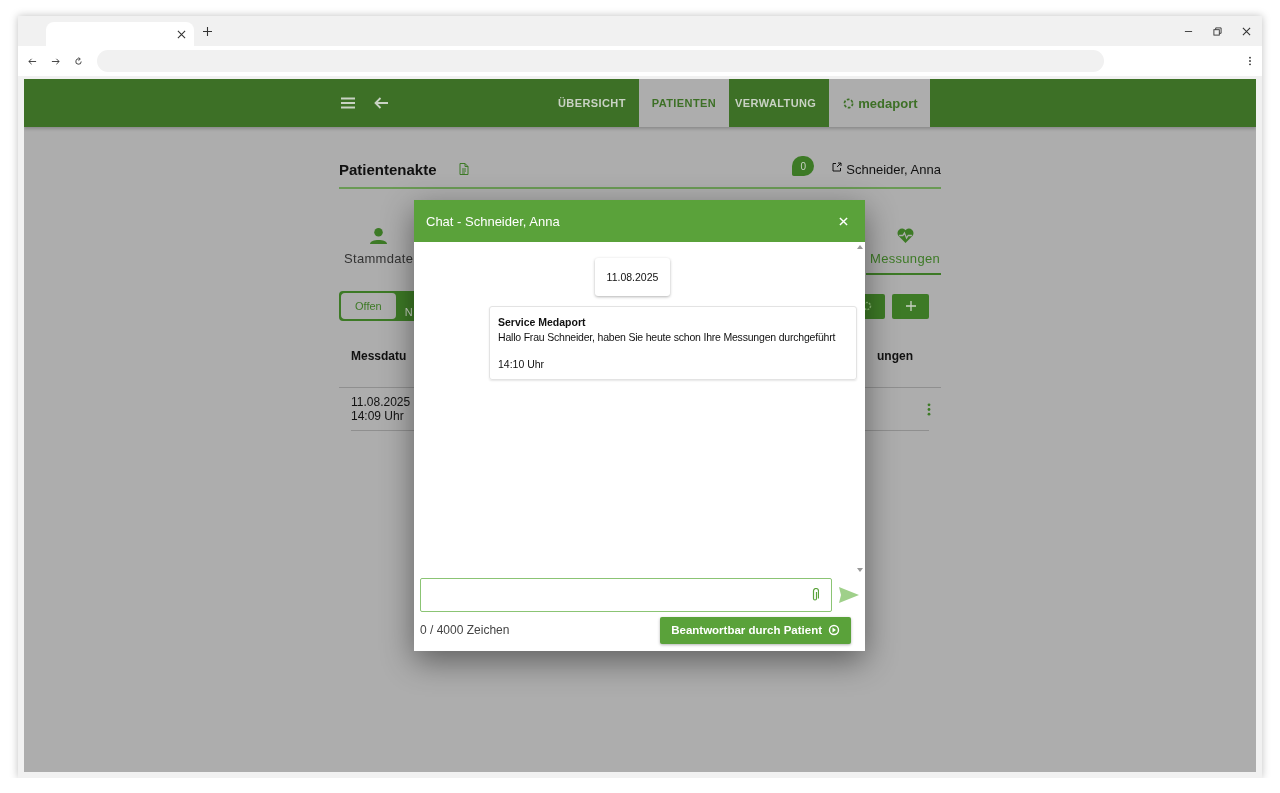  Describe the element at coordinates (755, 630) in the screenshot. I see `reply-permission-button: Beantwortbar durch Patient` at that location.